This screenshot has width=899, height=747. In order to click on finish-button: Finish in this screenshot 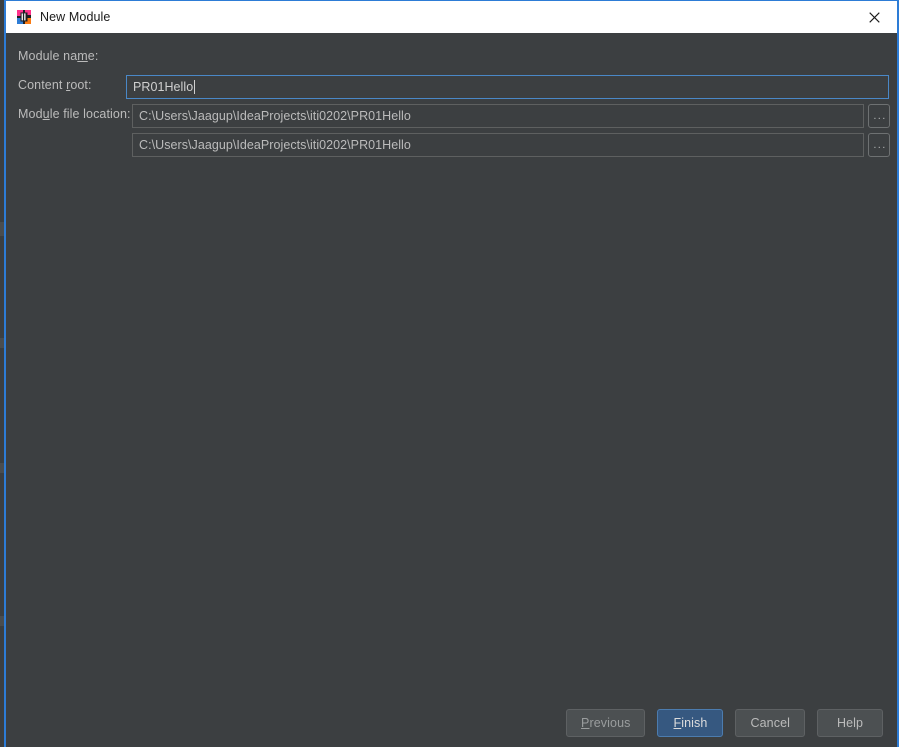, I will do `click(690, 723)`.